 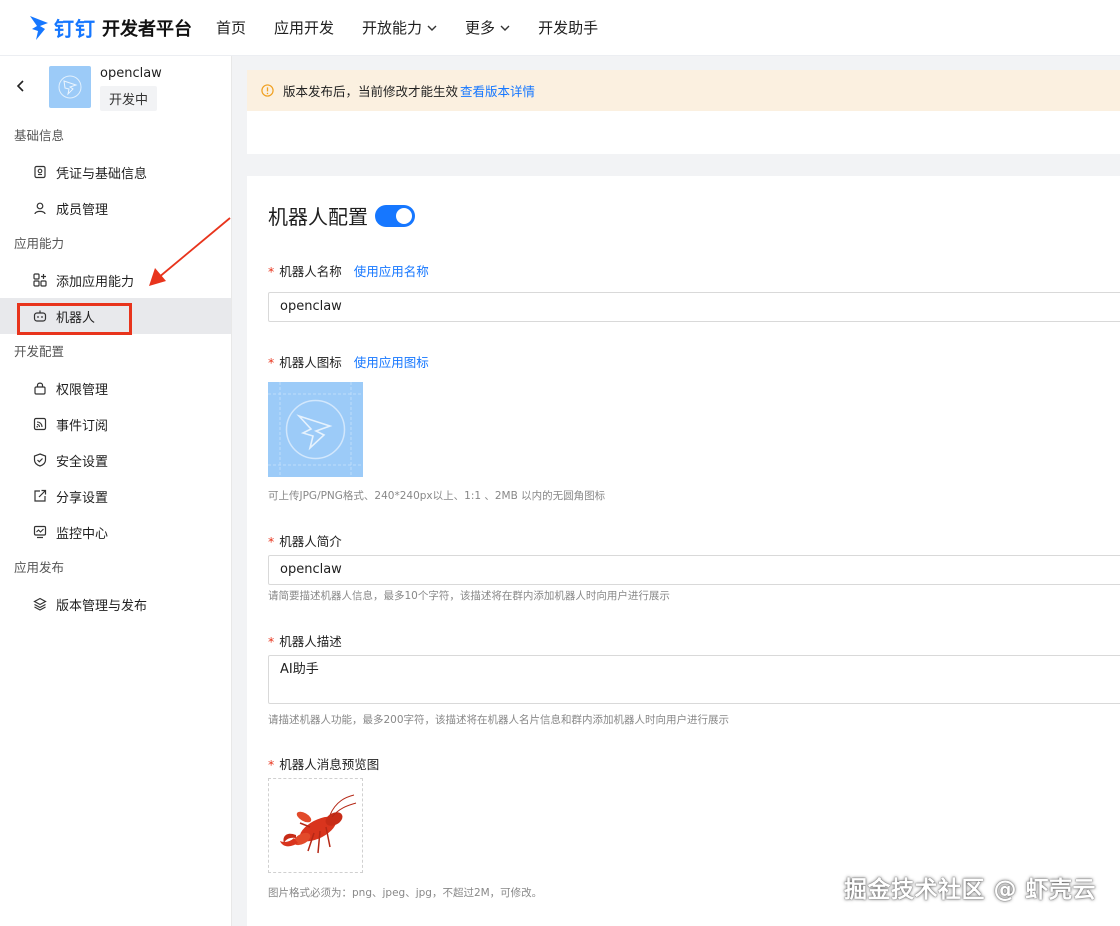 What do you see at coordinates (40, 532) in the screenshot?
I see `monitor-icon` at bounding box center [40, 532].